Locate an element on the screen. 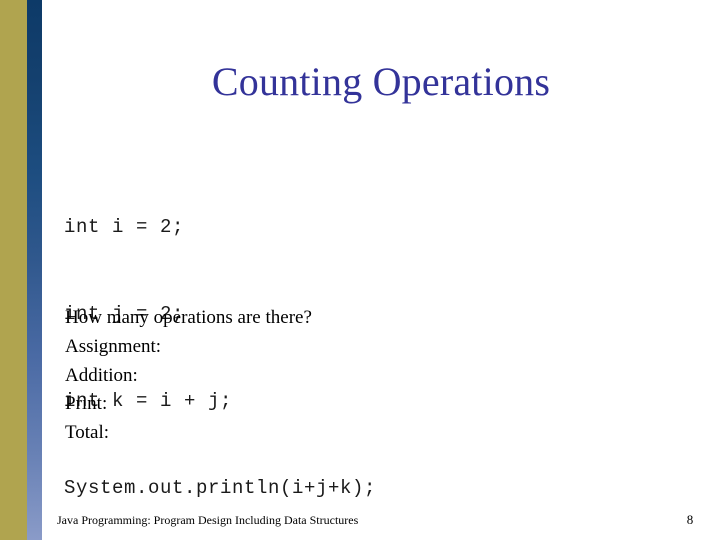  blue-gradient-accent-bar is located at coordinates (34, 270).